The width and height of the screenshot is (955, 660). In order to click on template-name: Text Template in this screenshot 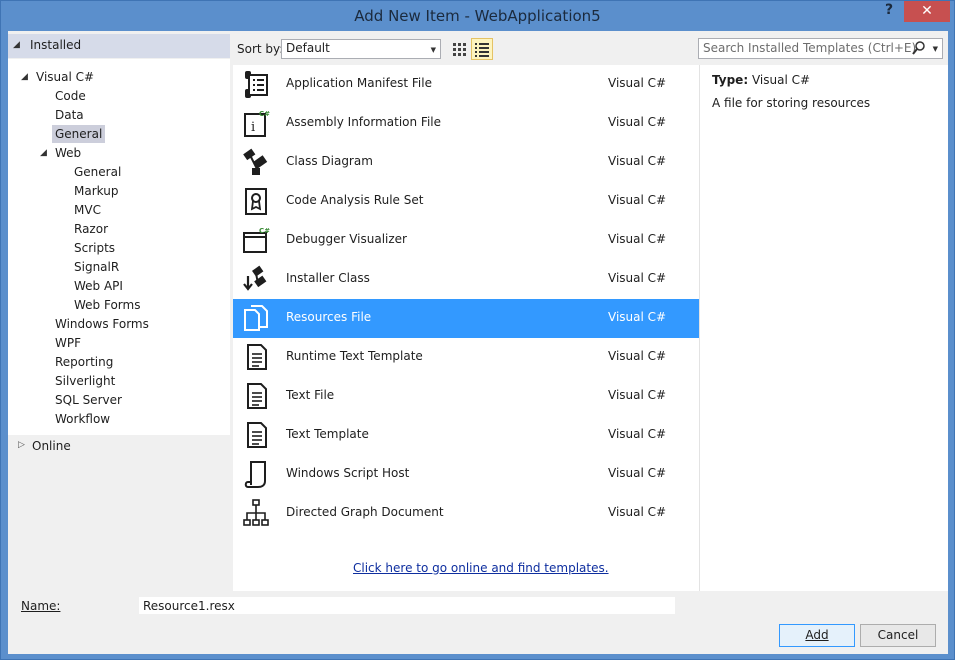, I will do `click(327, 434)`.